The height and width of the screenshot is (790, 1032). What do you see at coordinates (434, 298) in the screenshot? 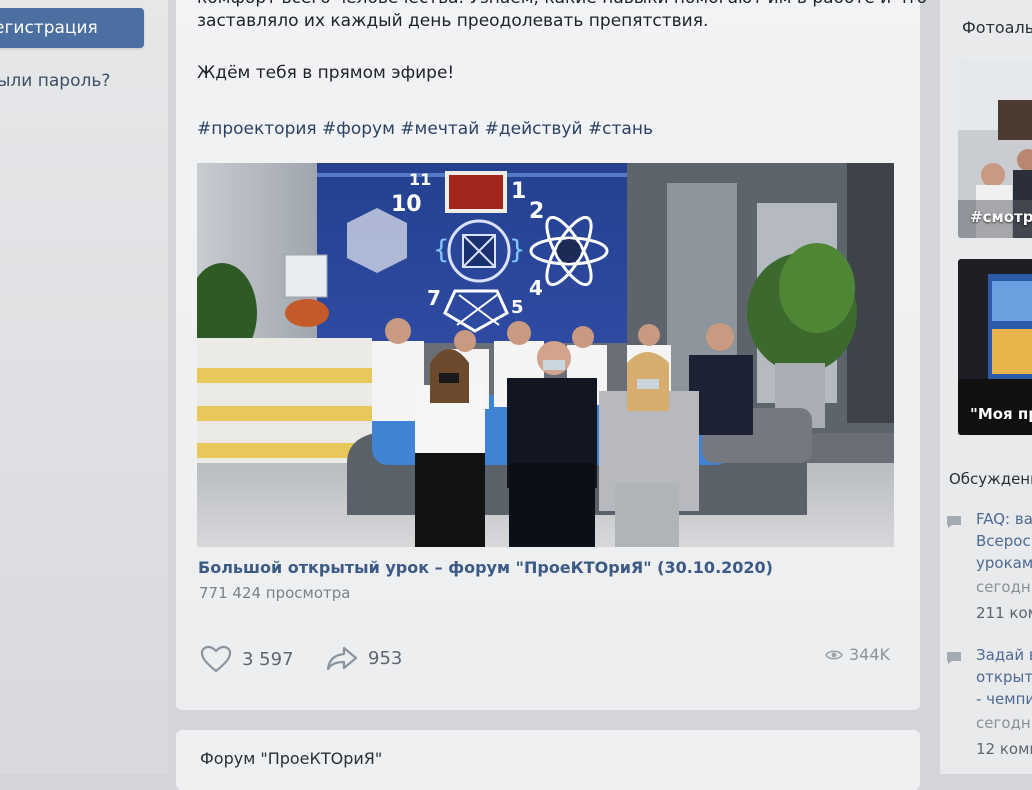
I see `svg-text: 7` at bounding box center [434, 298].